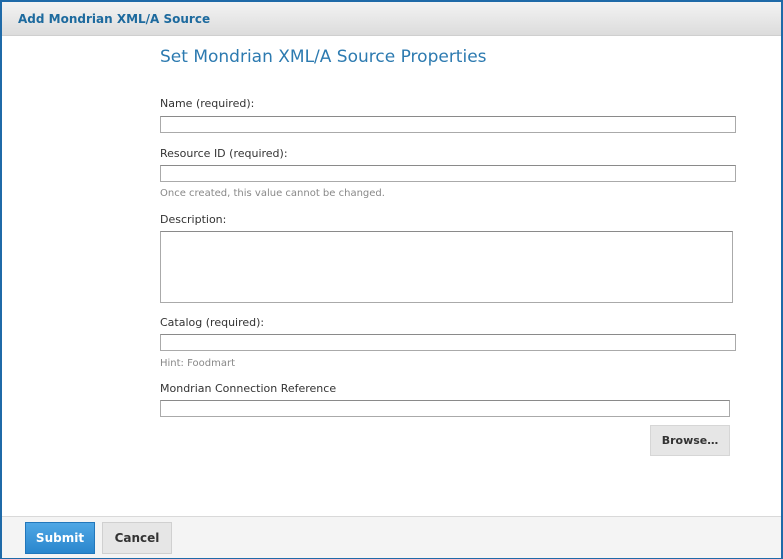  What do you see at coordinates (60, 538) in the screenshot?
I see `submit-button: Submit` at bounding box center [60, 538].